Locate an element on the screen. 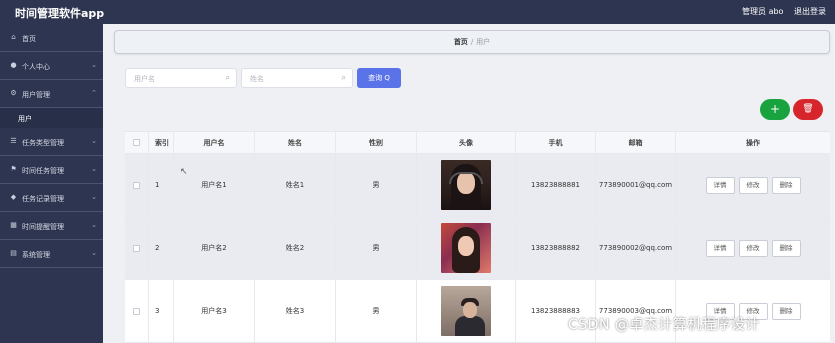 Image resolution: width=835 pixels, height=343 pixels. cell-ops: 详情 修改 删除 is located at coordinates (753, 185).